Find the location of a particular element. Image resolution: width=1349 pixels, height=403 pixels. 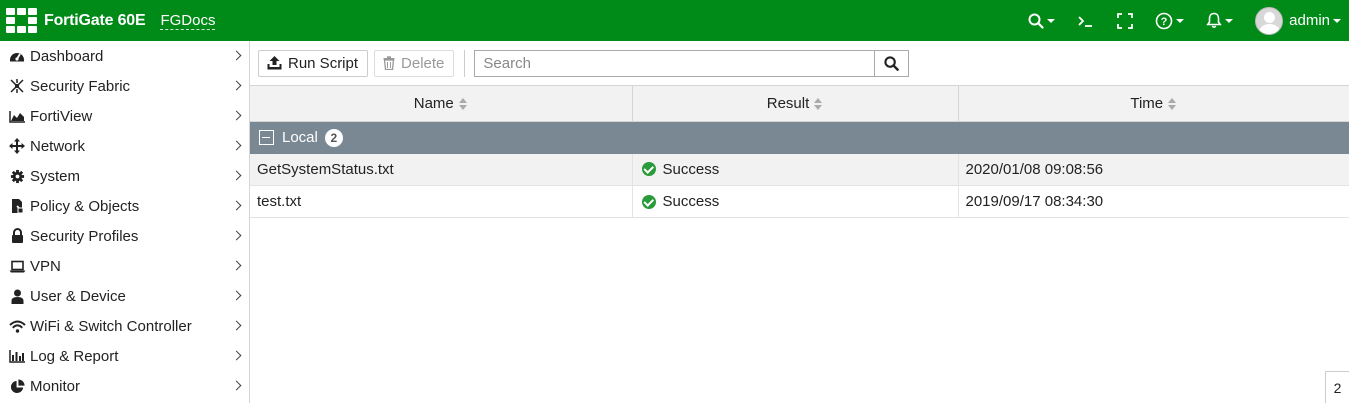

sidebar-item-system: System is located at coordinates (124, 176).